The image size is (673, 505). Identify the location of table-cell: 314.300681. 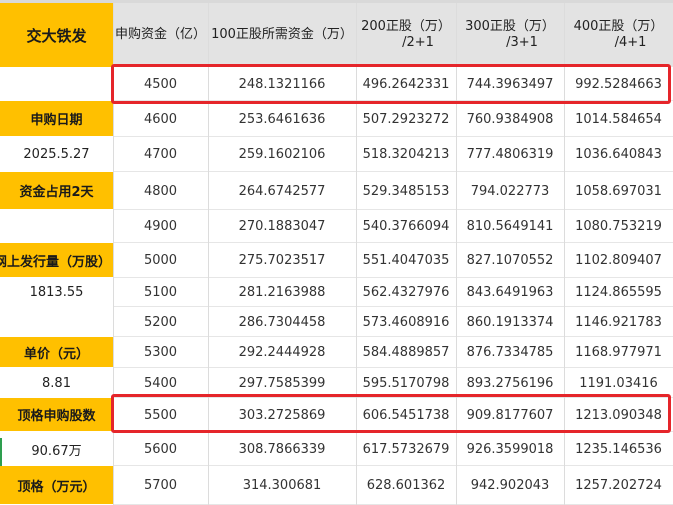
(282, 485).